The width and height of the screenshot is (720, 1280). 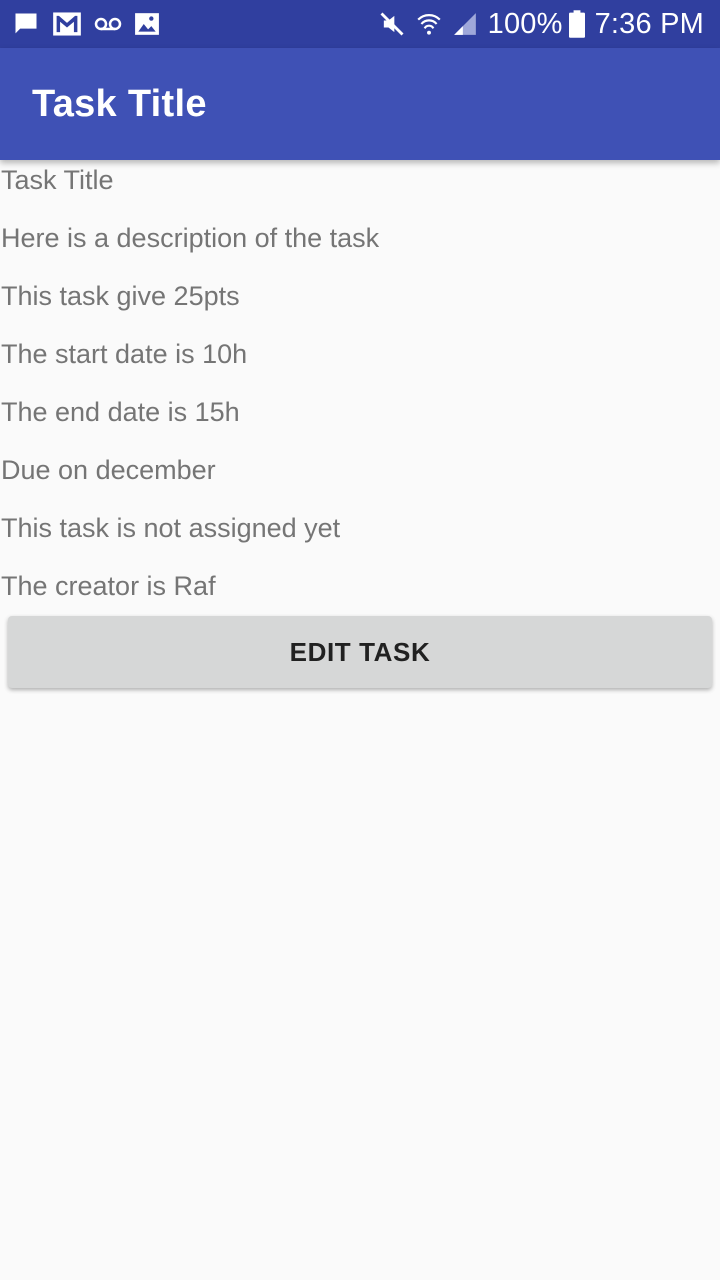 What do you see at coordinates (429, 24) in the screenshot?
I see `wifi-icon` at bounding box center [429, 24].